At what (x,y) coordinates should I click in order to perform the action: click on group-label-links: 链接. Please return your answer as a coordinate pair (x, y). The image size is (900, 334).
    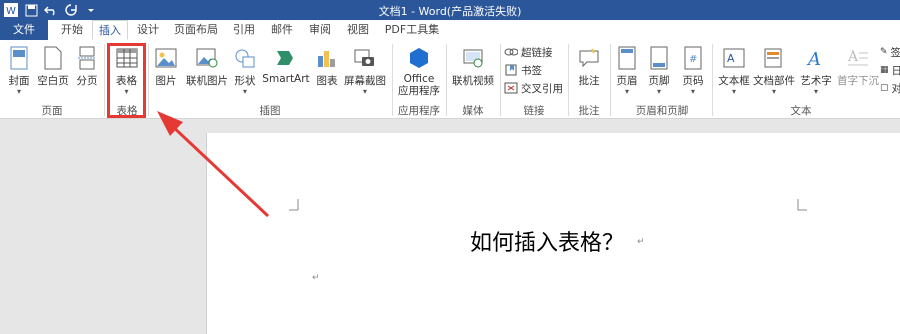
    Looking at the image, I should click on (534, 111).